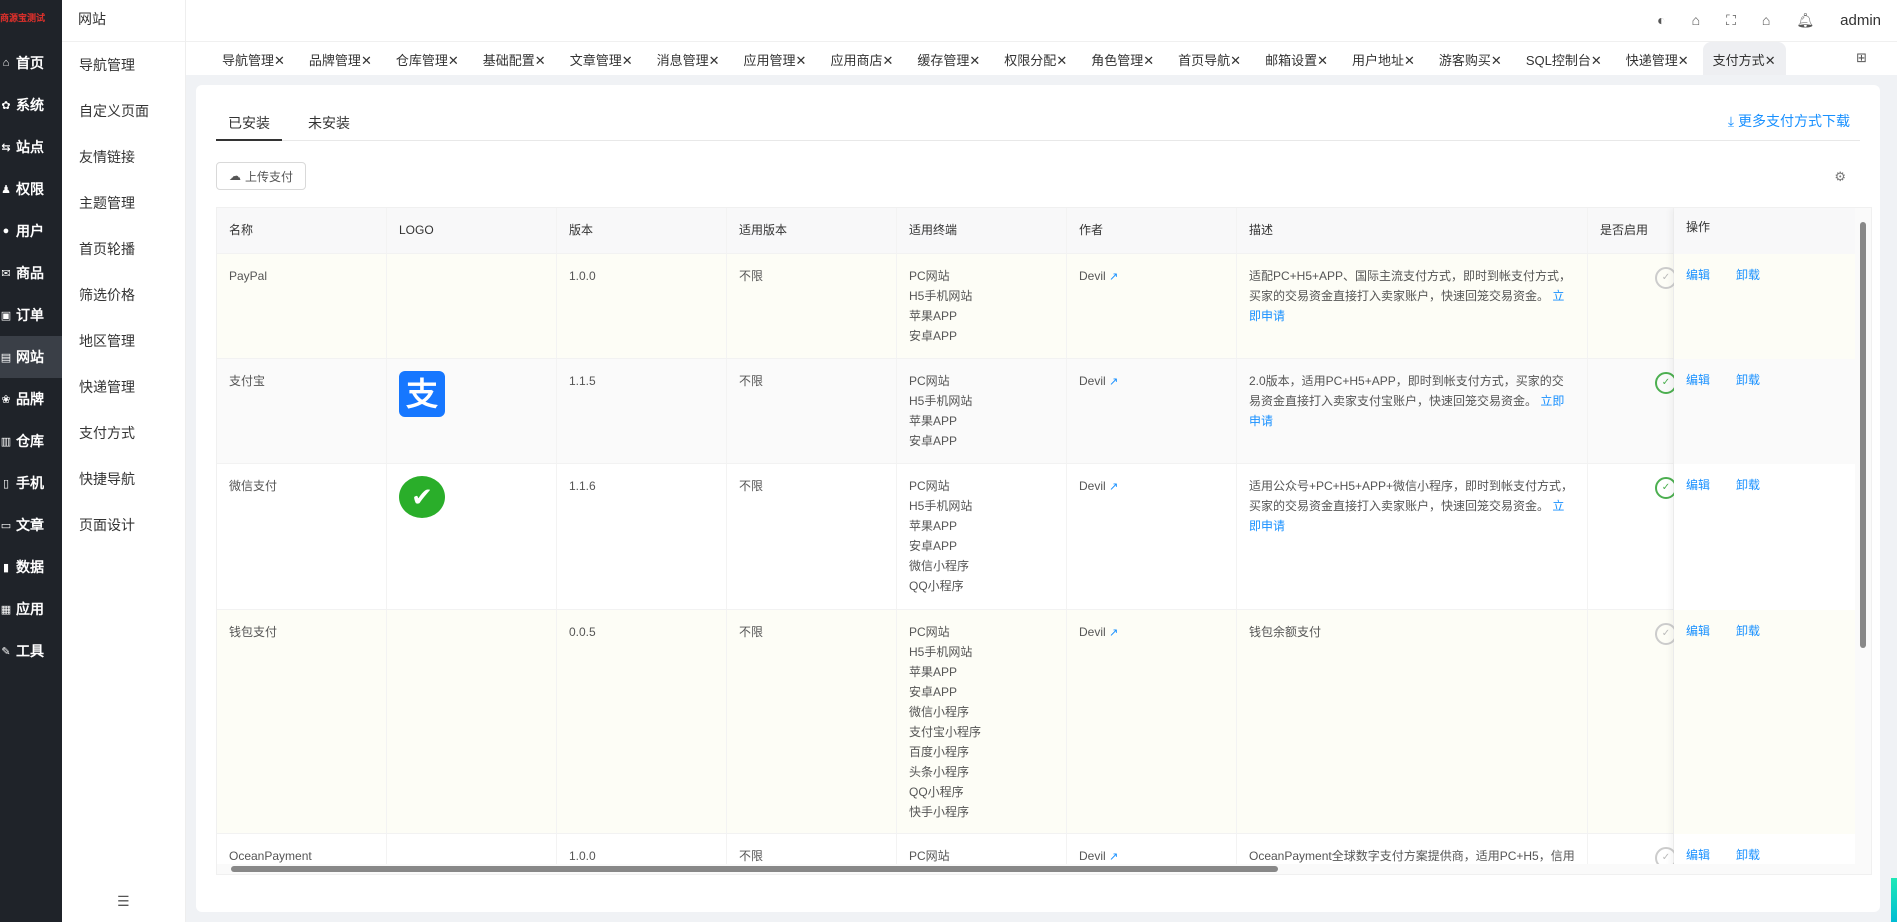 This screenshot has height=922, width=1897. Describe the element at coordinates (1863, 541) in the screenshot. I see `vertical-scrollbar` at that location.